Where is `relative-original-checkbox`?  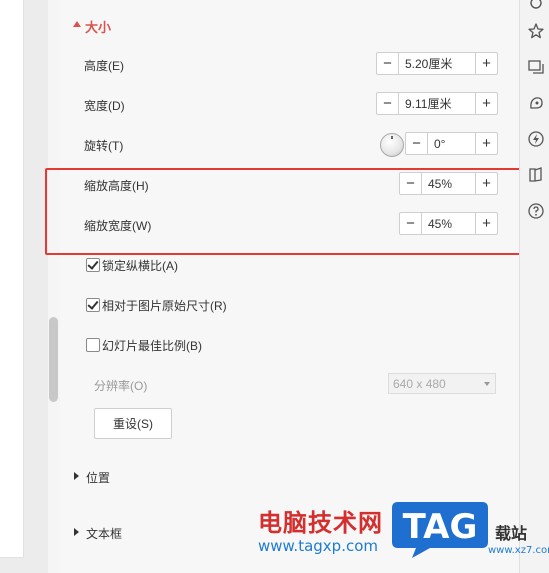 relative-original-checkbox is located at coordinates (93, 305).